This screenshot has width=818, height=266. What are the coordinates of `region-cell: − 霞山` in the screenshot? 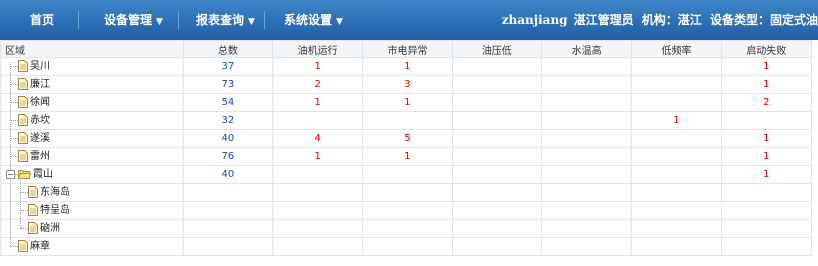 It's located at (92, 174).